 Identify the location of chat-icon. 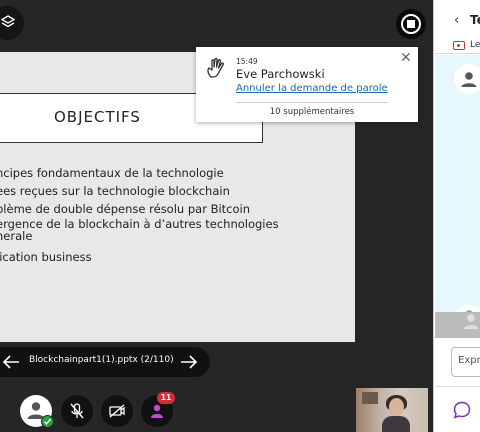
(462, 410).